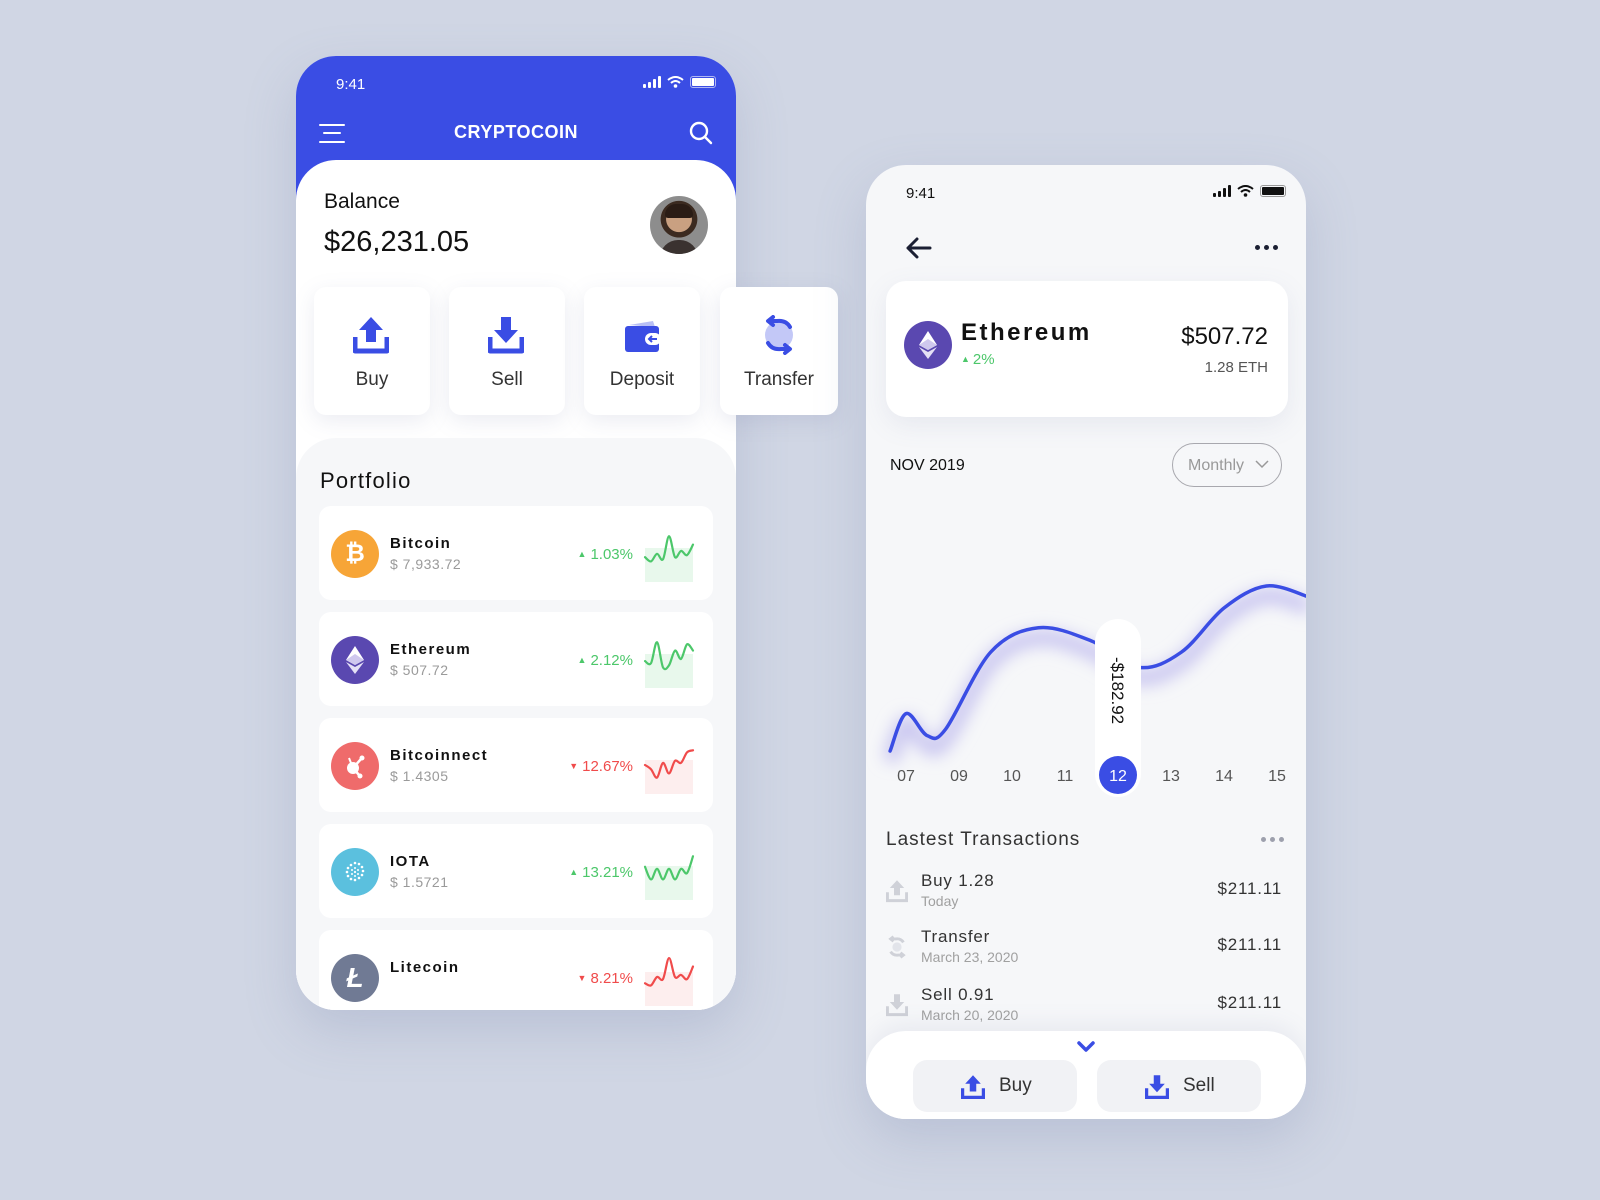 This screenshot has height=1200, width=1600. What do you see at coordinates (372, 379) in the screenshot?
I see `buy-label: Buy` at bounding box center [372, 379].